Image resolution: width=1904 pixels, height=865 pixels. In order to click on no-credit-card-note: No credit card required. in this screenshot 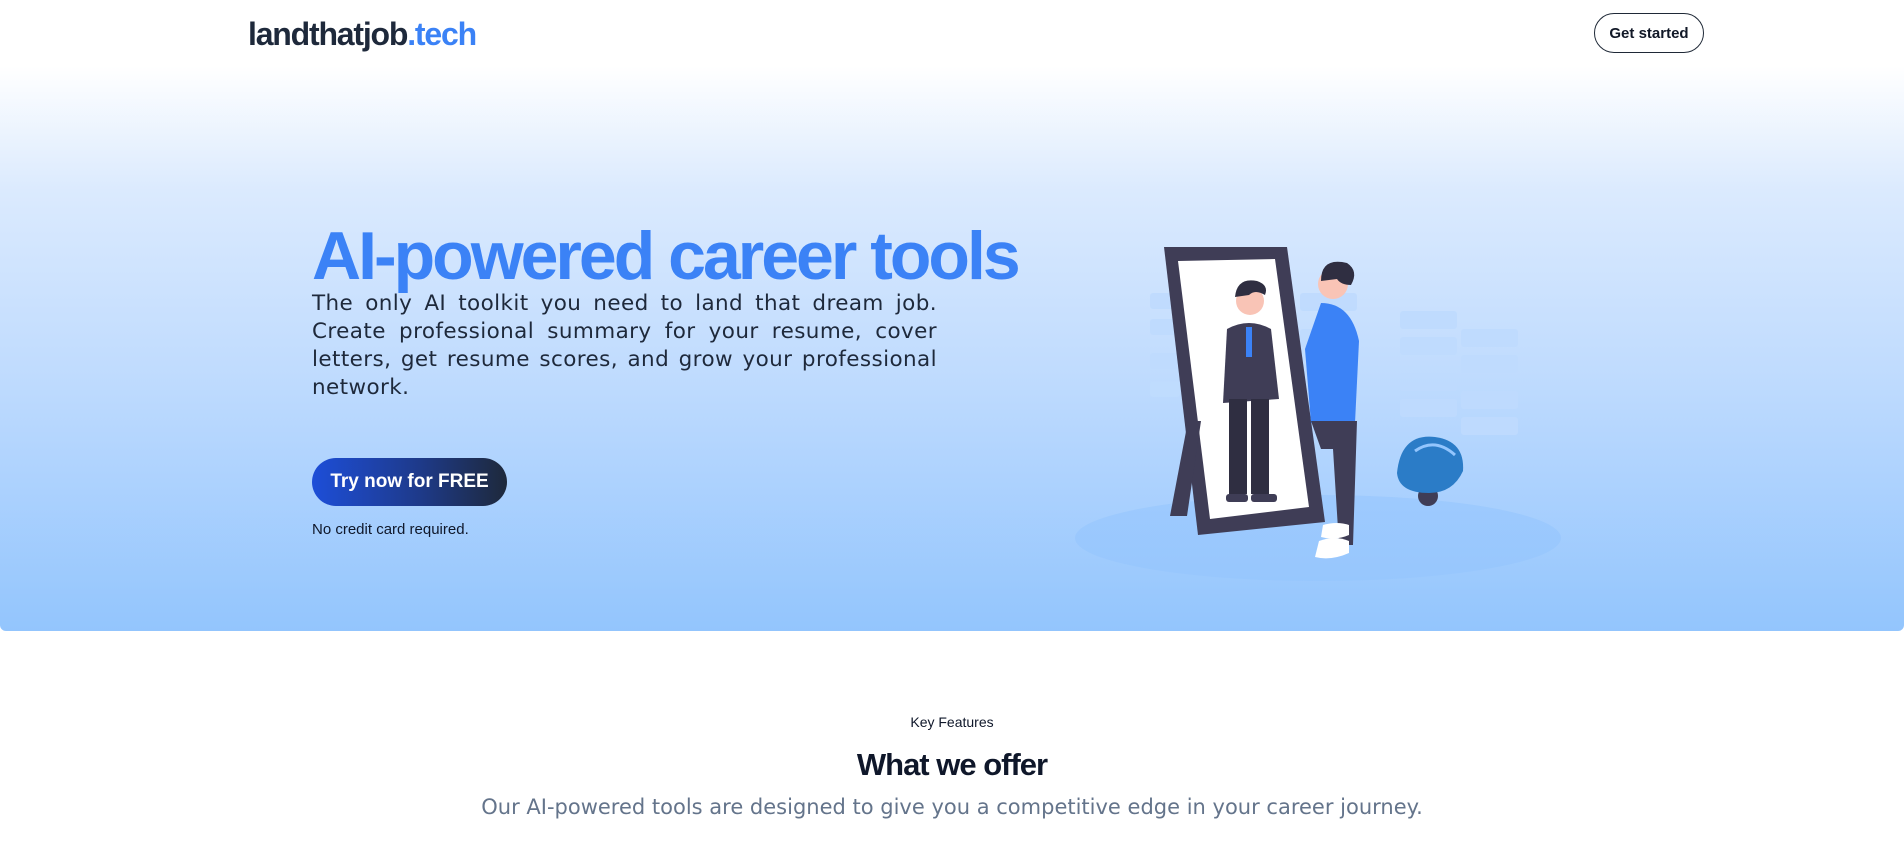, I will do `click(390, 529)`.